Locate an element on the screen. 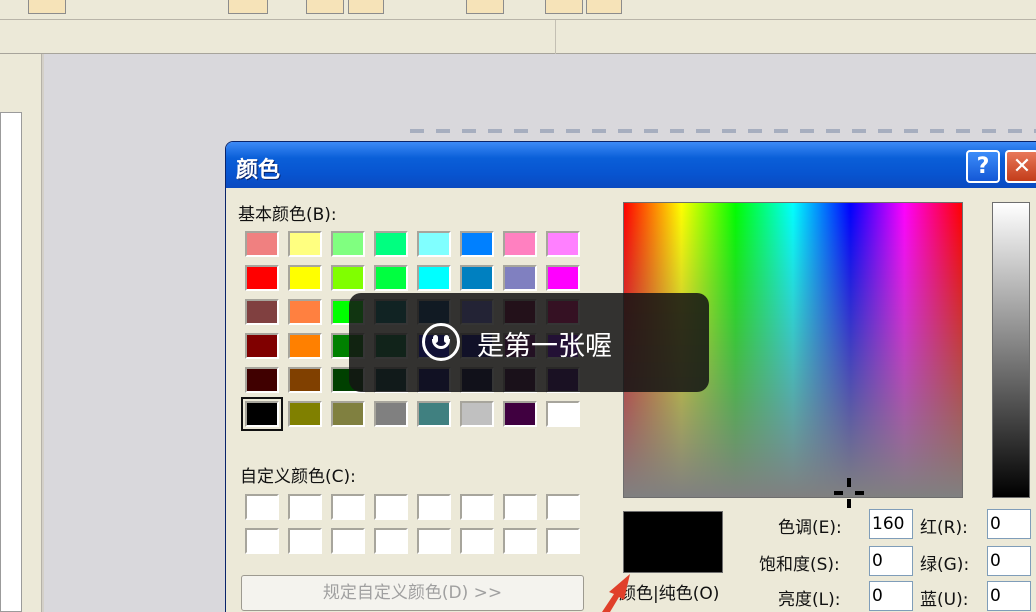 This screenshot has height=612, width=1036. toast-text: 是第一张喔 is located at coordinates (544, 346).